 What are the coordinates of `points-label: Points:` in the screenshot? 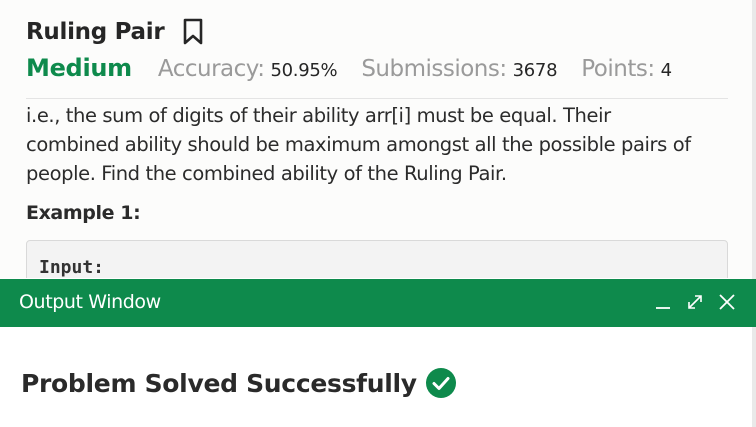 It's located at (618, 69).